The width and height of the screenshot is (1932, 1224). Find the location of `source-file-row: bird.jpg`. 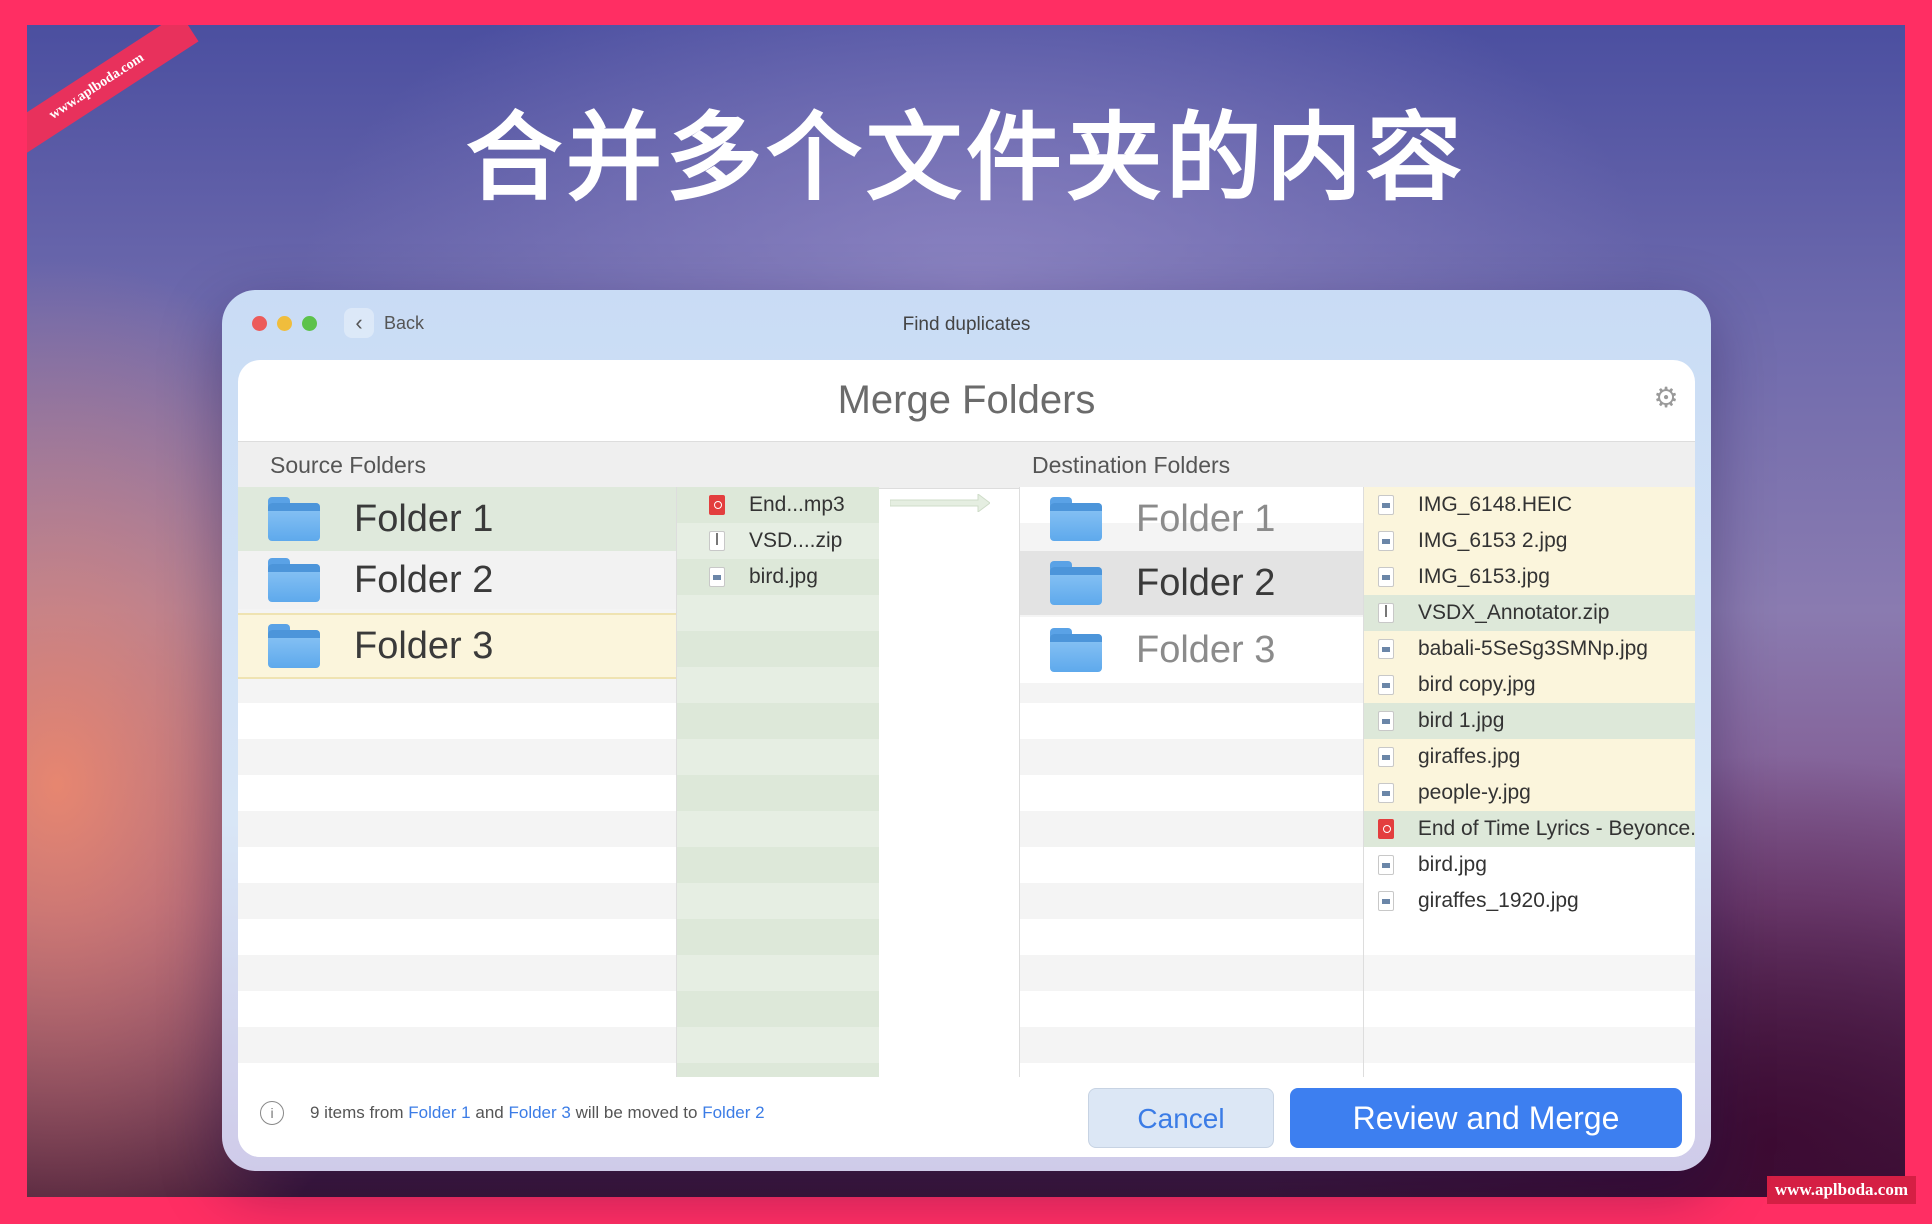

source-file-row: bird.jpg is located at coordinates (778, 577).